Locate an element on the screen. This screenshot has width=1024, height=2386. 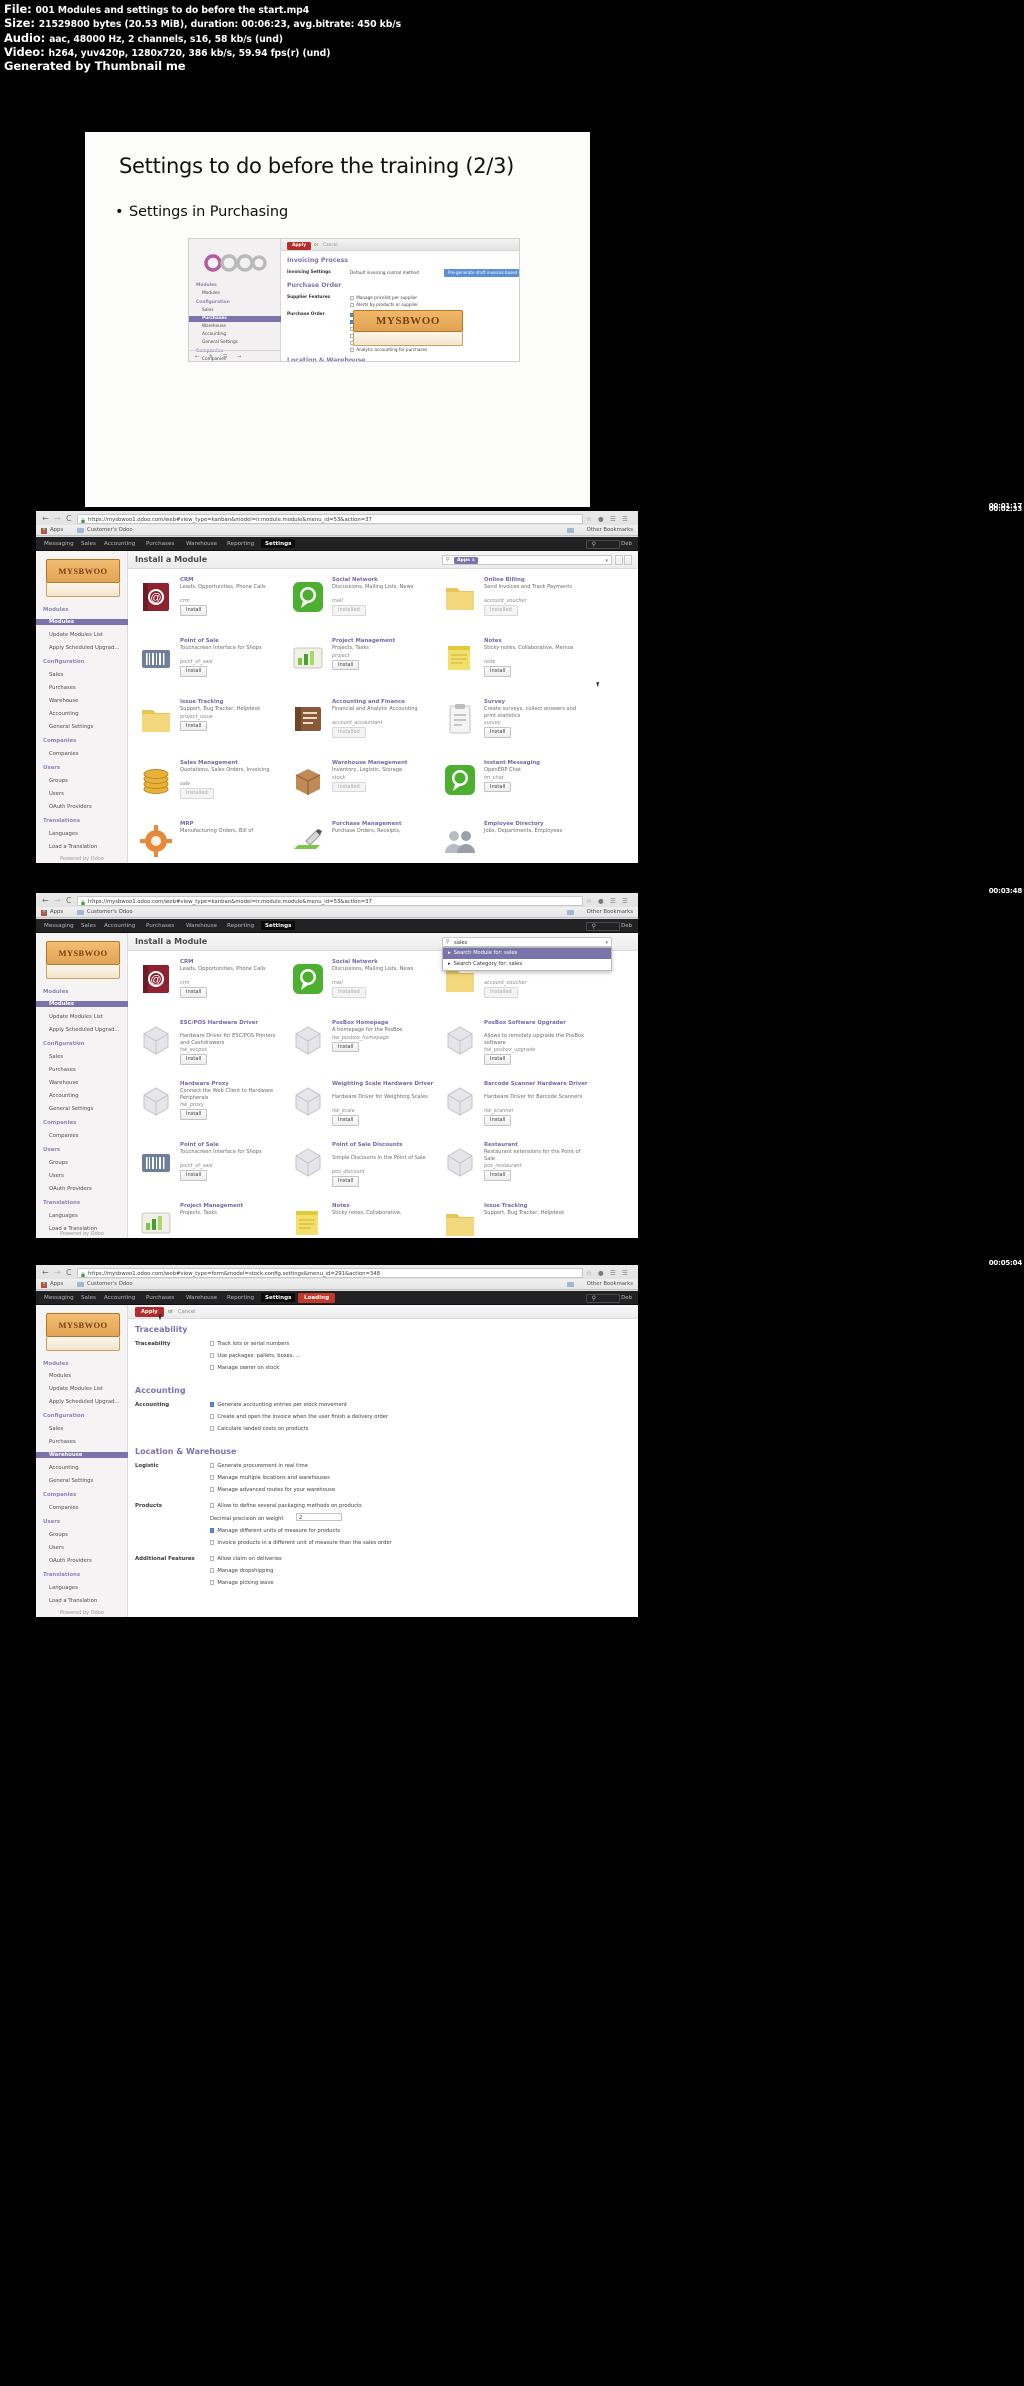
menu-icon-4: ☰ is located at coordinates (625, 1273).